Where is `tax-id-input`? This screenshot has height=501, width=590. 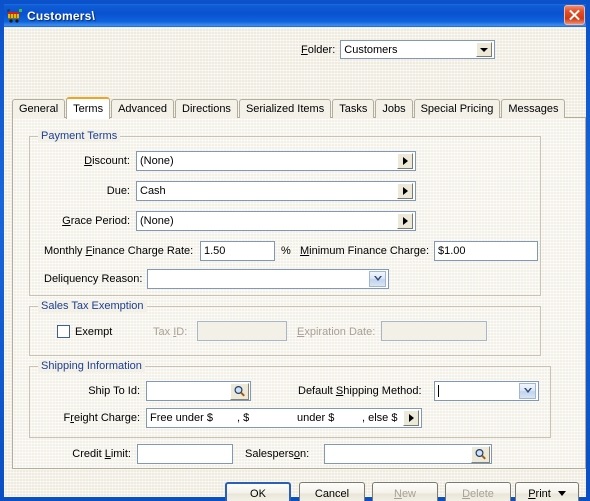
tax-id-input is located at coordinates (242, 331).